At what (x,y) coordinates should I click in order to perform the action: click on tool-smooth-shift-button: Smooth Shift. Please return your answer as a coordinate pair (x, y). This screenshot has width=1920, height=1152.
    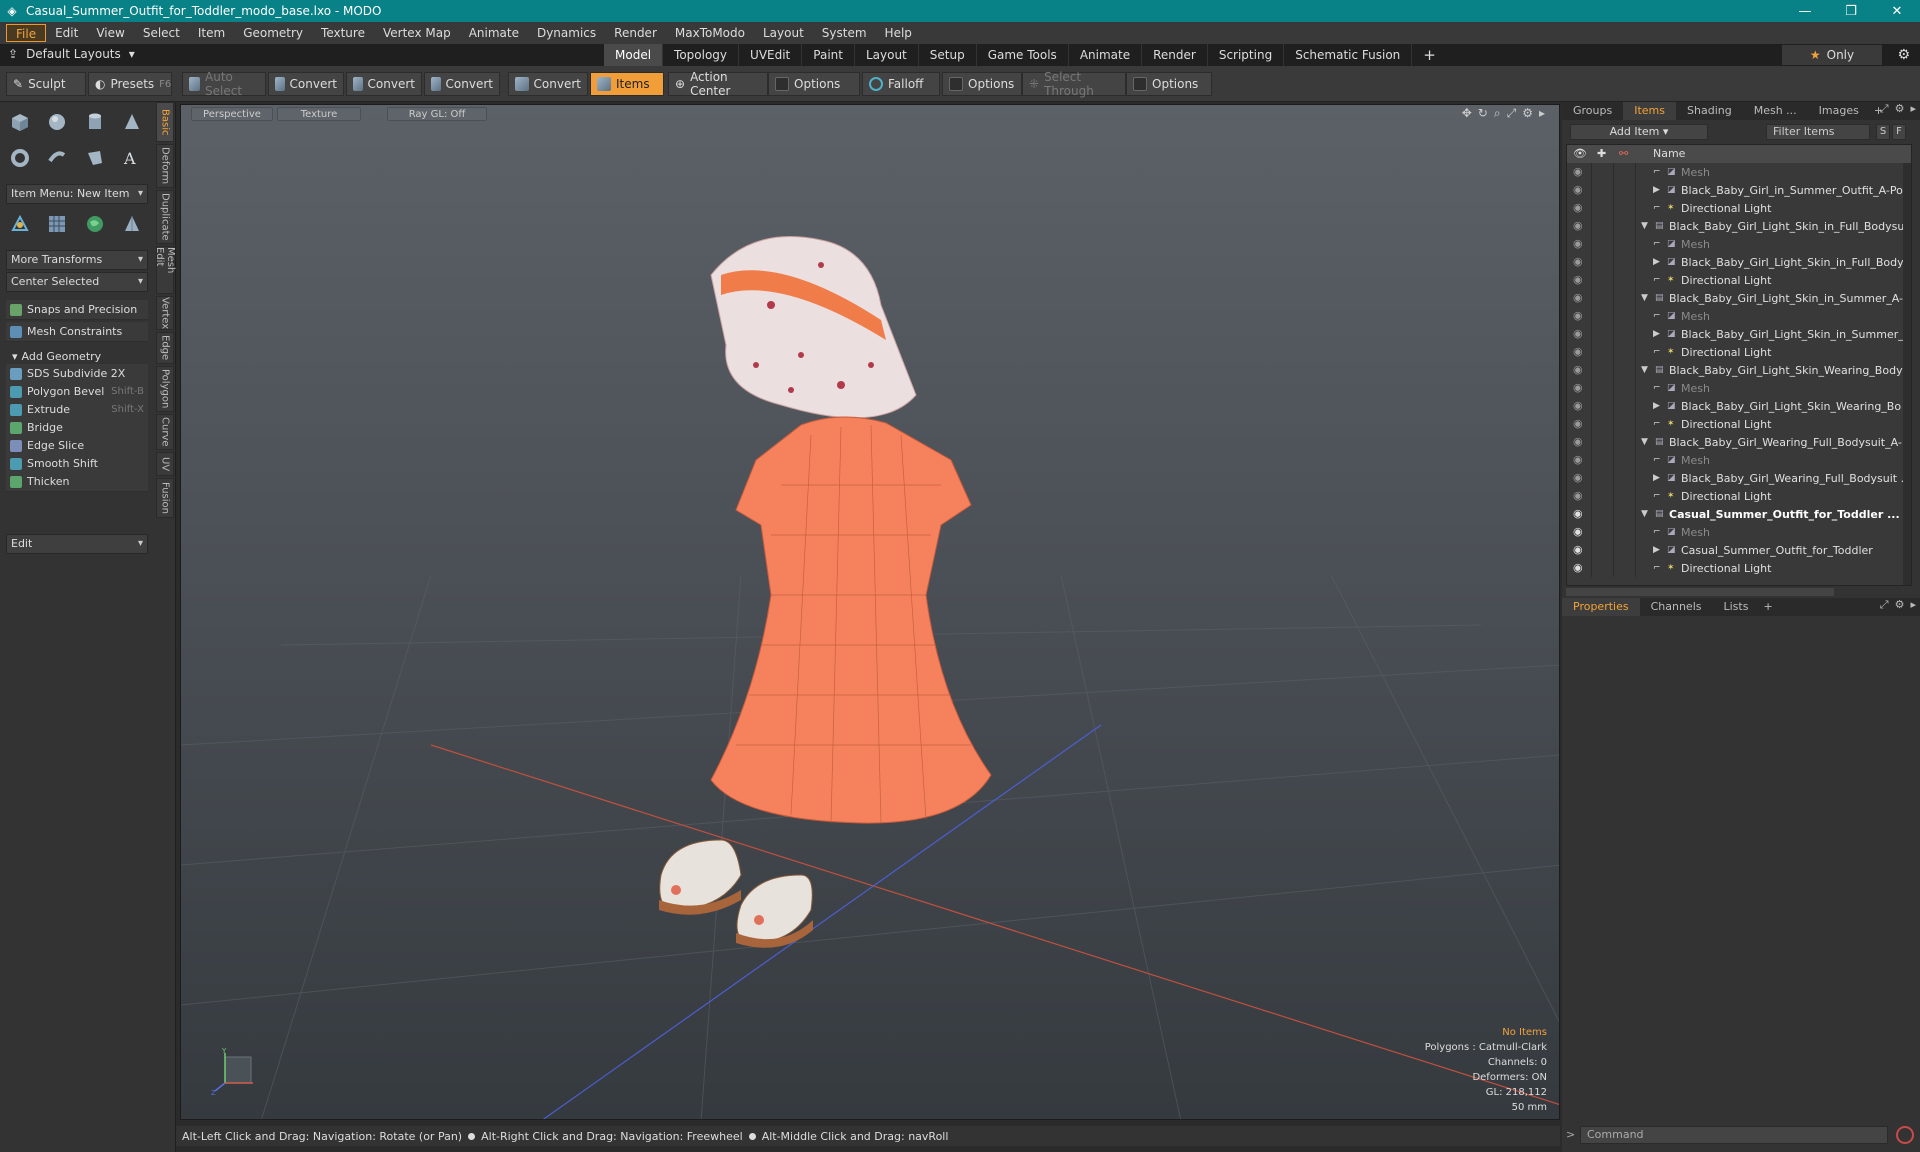
    Looking at the image, I should click on (77, 464).